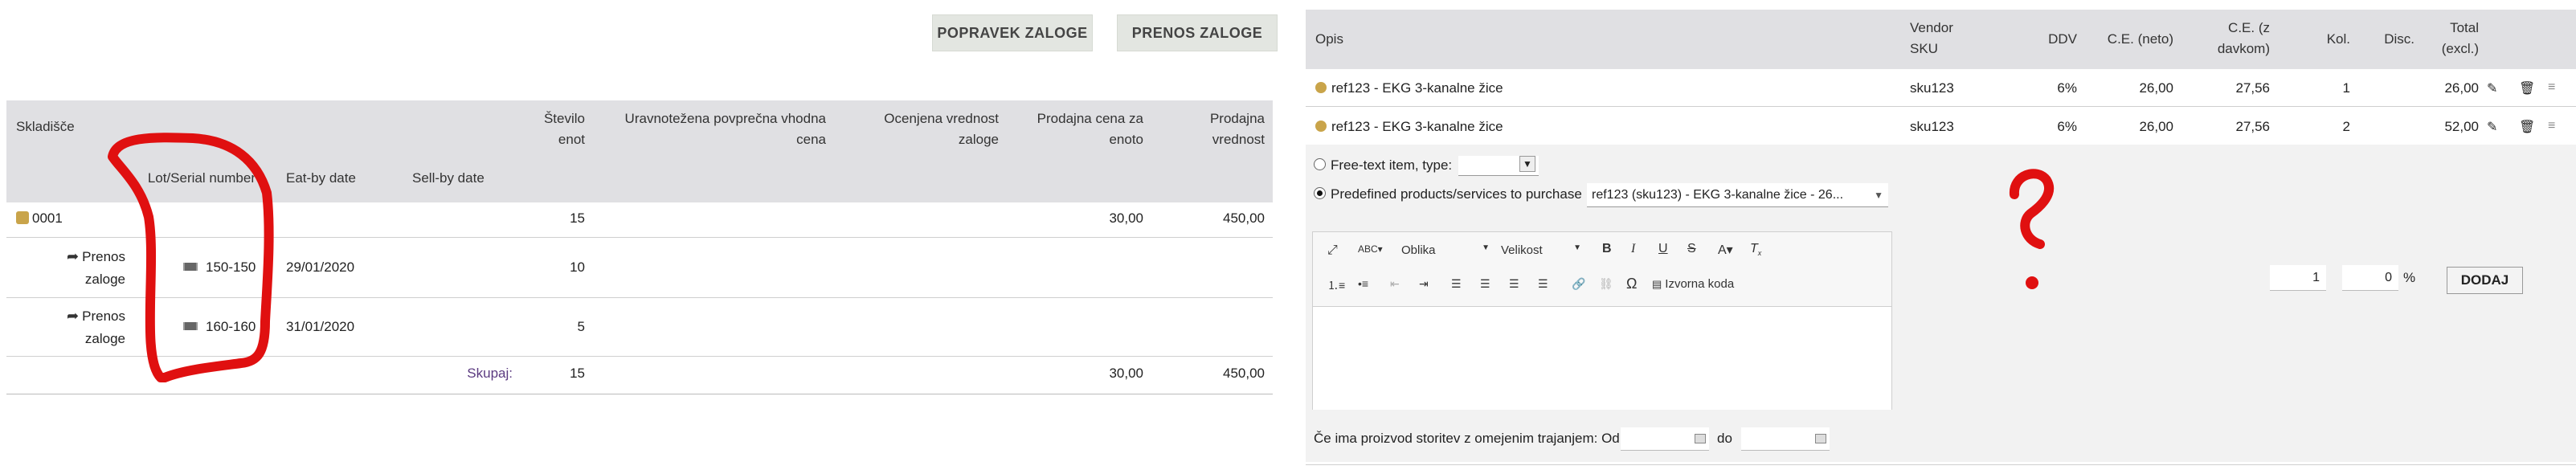 This screenshot has height=474, width=2576. I want to click on align-left-icon: ☰, so click(1457, 284).